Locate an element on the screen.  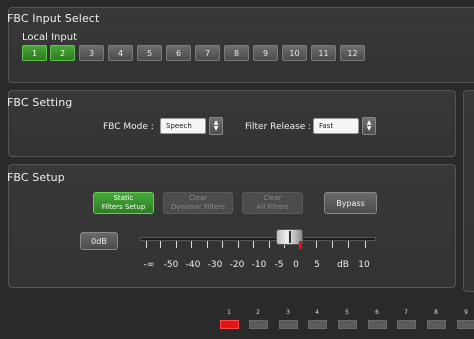
clear-all-filters-line2: All Filters is located at coordinates (272, 207).